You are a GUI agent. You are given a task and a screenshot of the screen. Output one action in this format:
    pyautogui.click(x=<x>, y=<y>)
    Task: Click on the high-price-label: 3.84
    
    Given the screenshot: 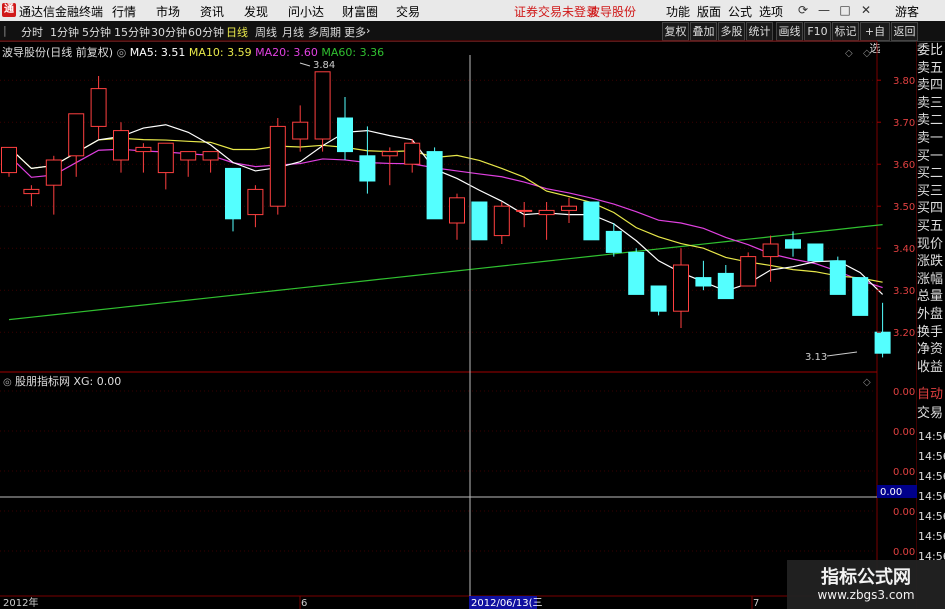 What is the action you would take?
    pyautogui.click(x=324, y=65)
    